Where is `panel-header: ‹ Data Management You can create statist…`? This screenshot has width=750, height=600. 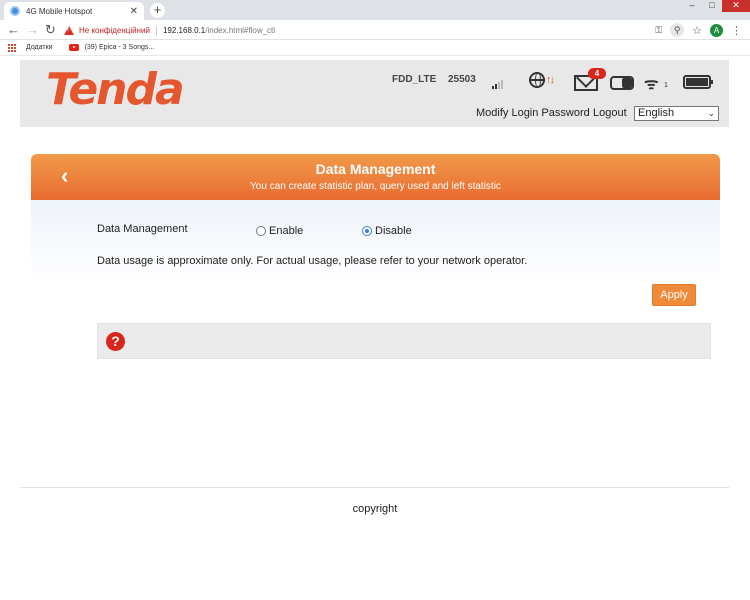 panel-header: ‹ Data Management You can create statist… is located at coordinates (375, 177).